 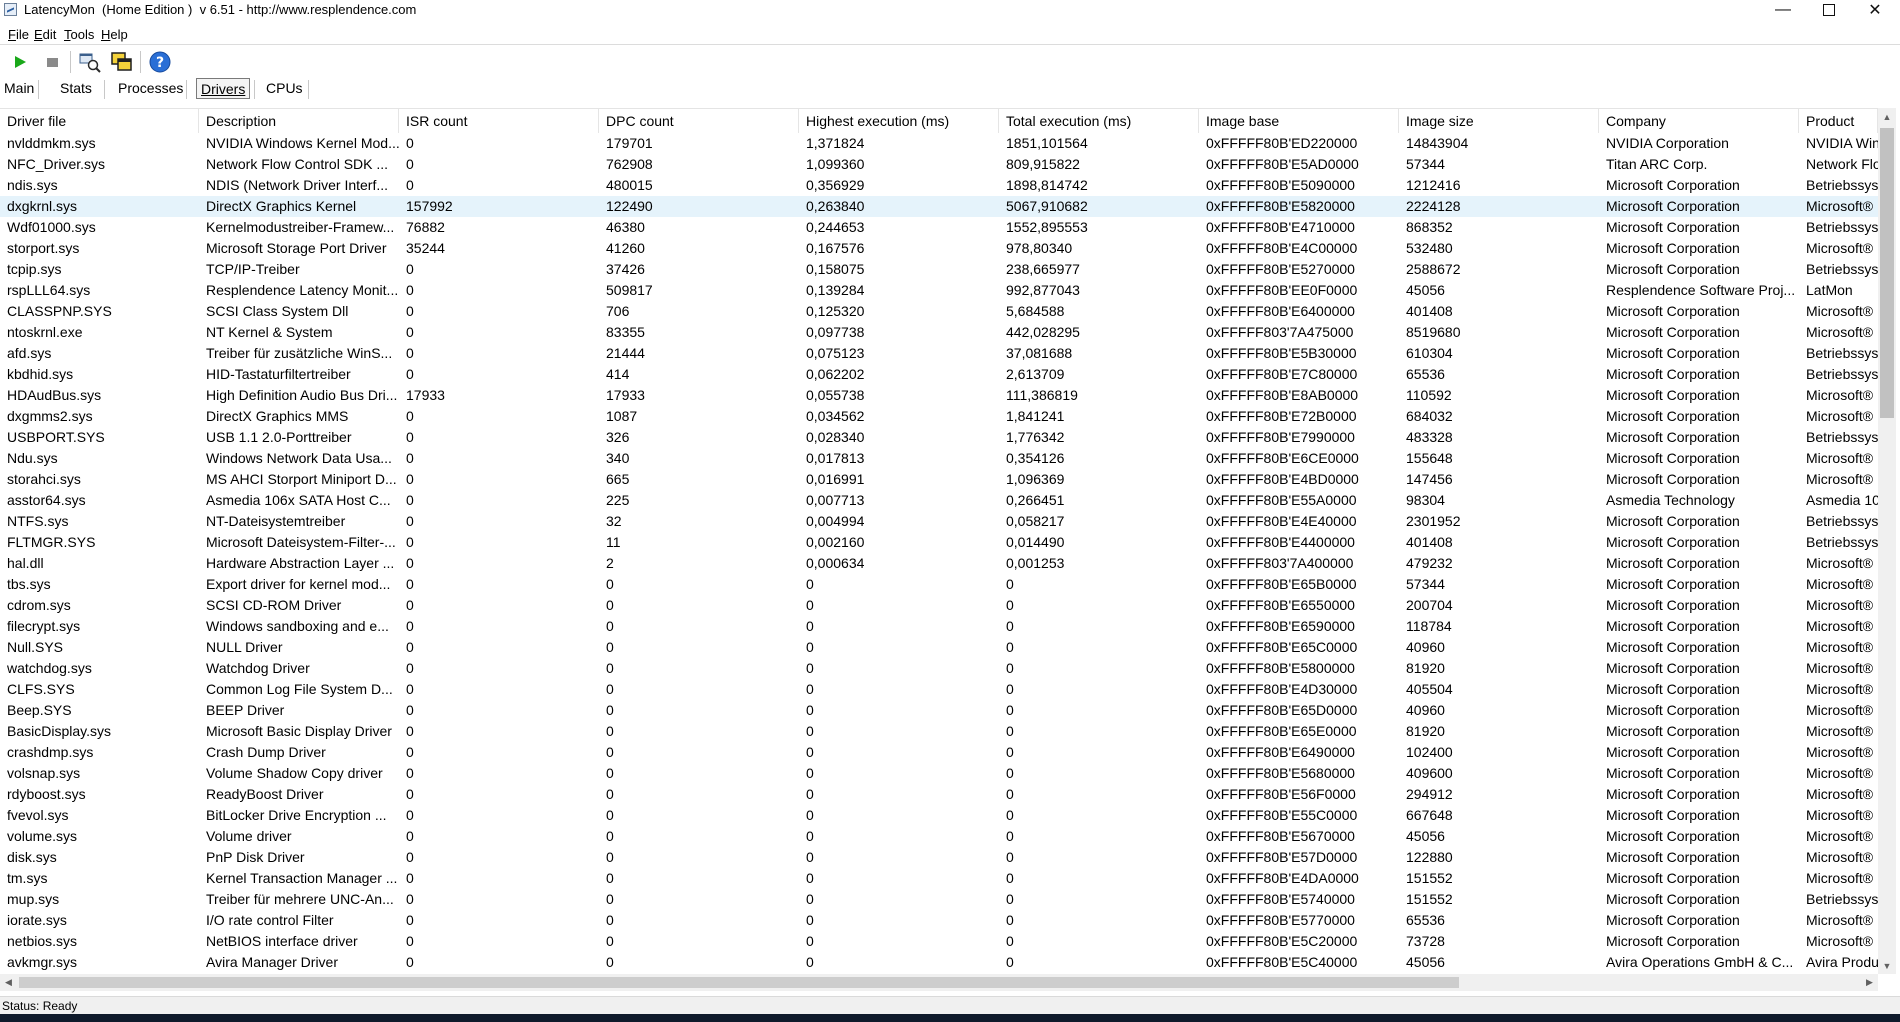 I want to click on table-cell: 2, so click(x=610, y=563).